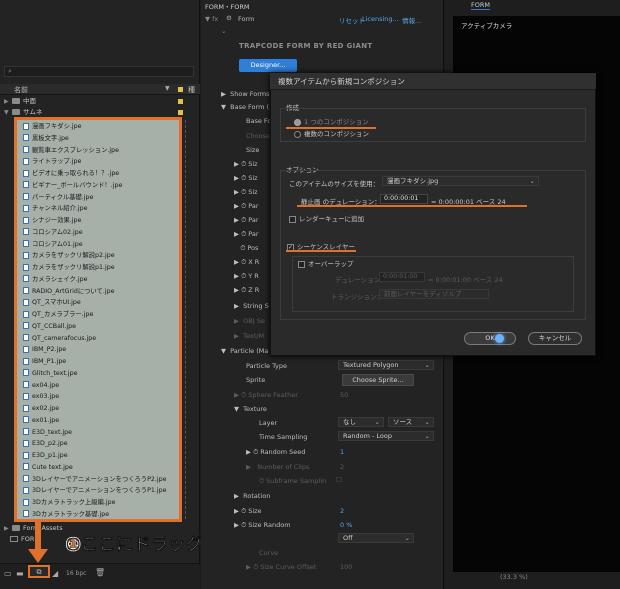 Image resolution: width=620 pixels, height=589 pixels. Describe the element at coordinates (514, 577) in the screenshot. I see `zoom-level: (33.3 %)` at that location.